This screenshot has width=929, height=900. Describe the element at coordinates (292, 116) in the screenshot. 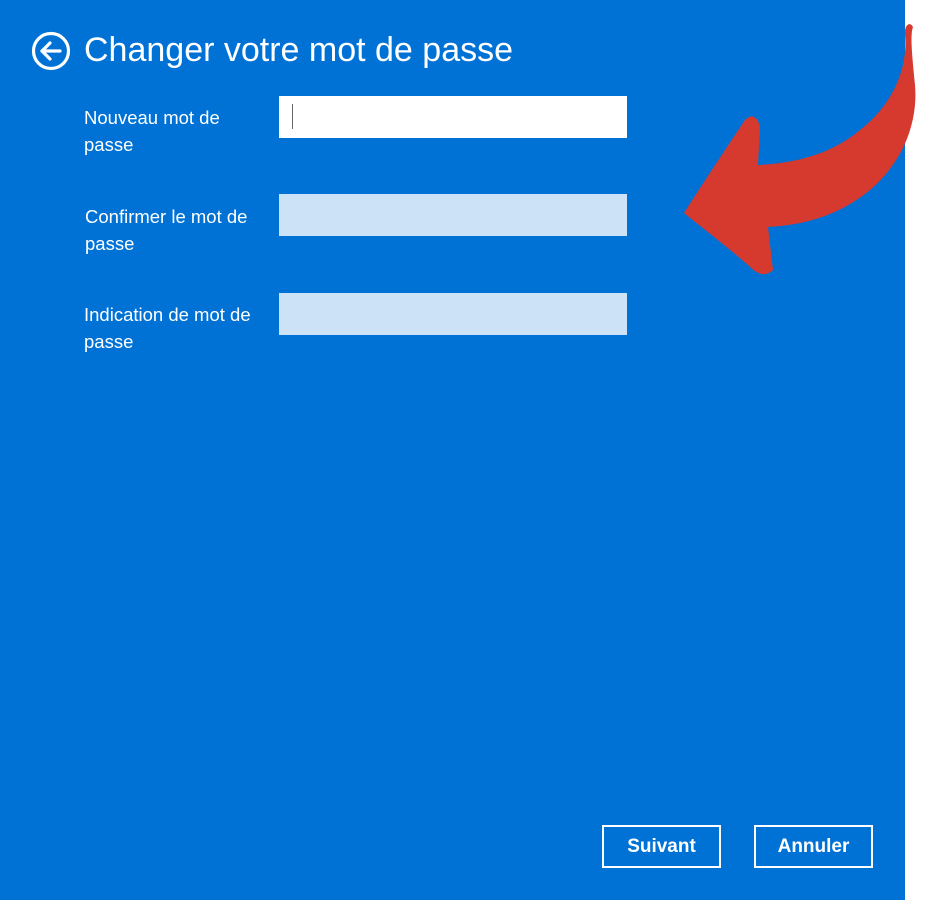

I see `text-caret` at that location.